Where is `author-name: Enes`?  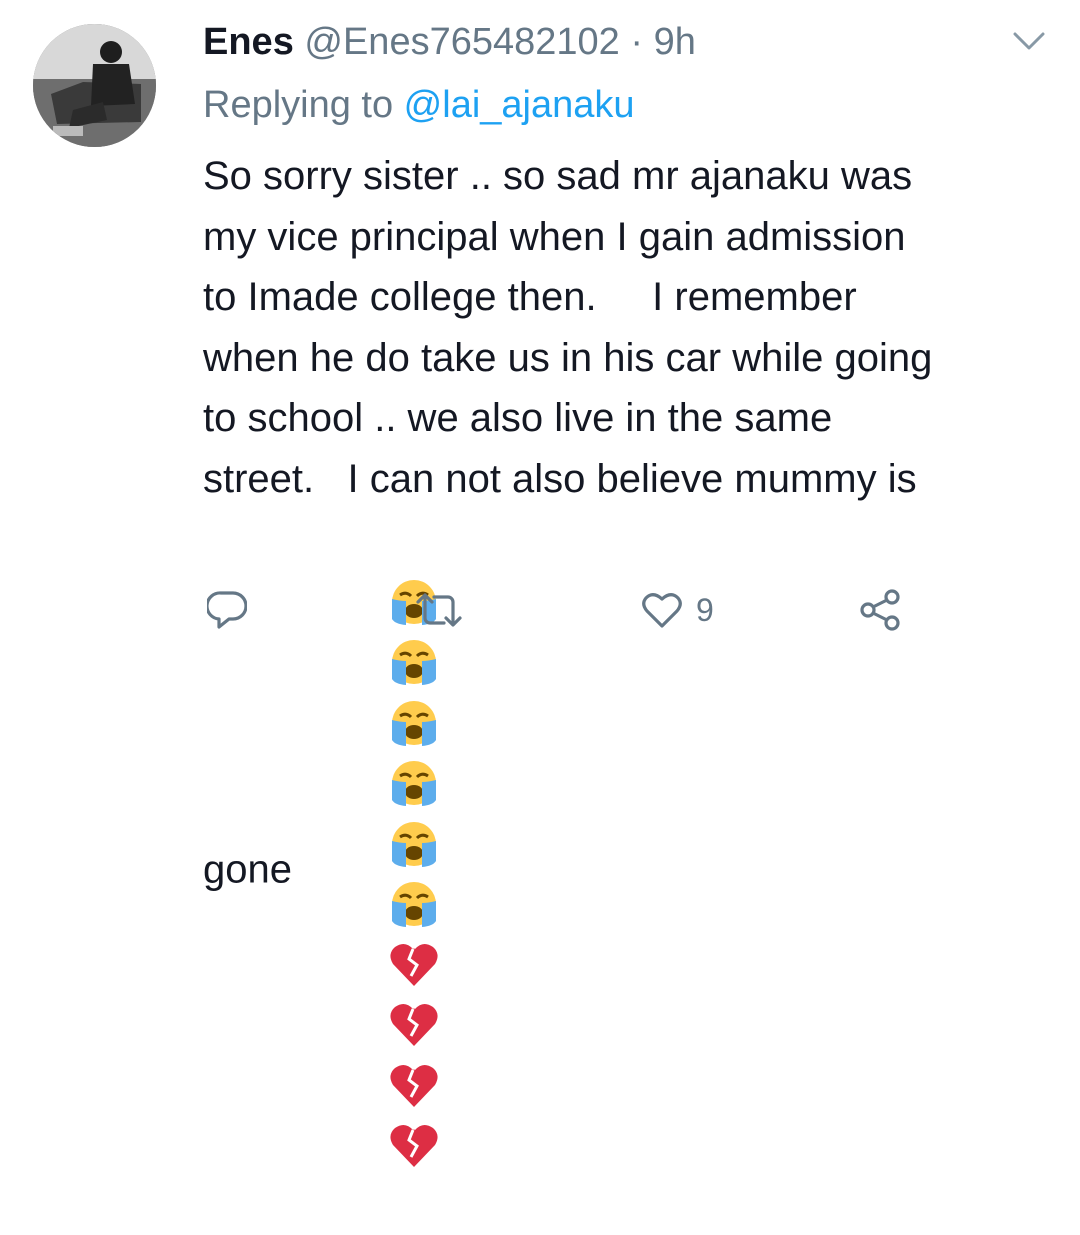
author-name: Enes is located at coordinates (248, 42).